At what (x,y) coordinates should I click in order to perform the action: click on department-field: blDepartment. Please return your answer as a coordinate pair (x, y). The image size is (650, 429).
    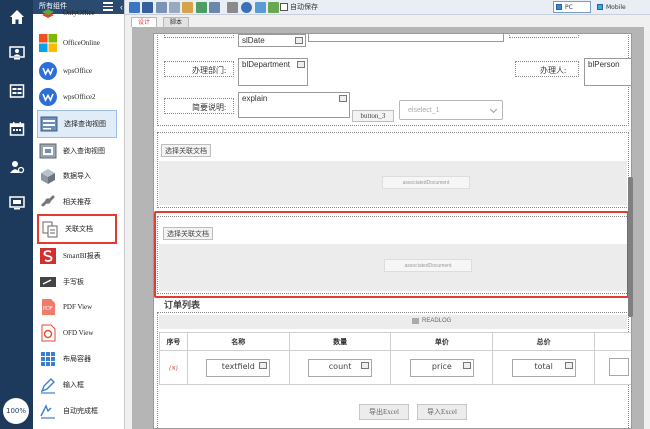
    Looking at the image, I should click on (273, 72).